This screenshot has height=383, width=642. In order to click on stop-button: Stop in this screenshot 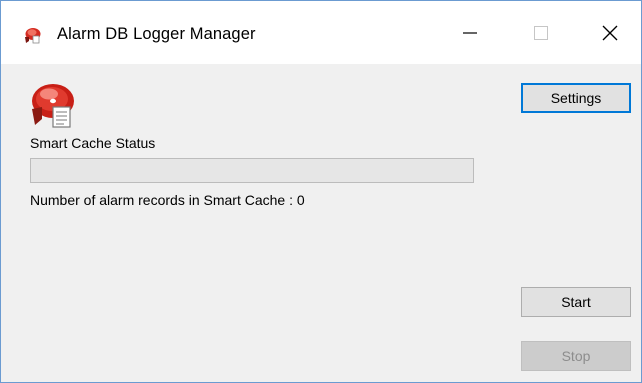, I will do `click(576, 356)`.